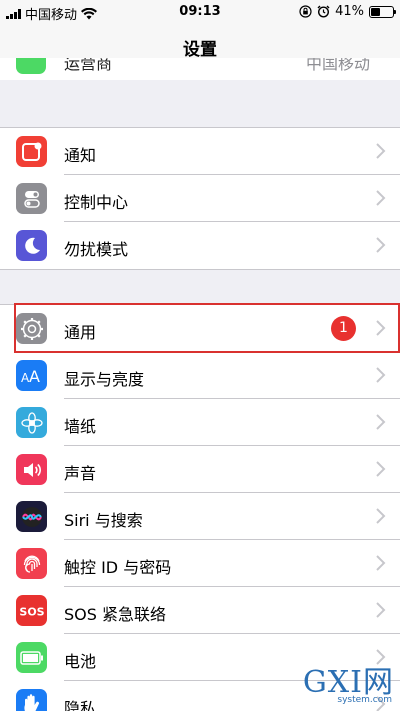 The height and width of the screenshot is (711, 400). What do you see at coordinates (200, 50) in the screenshot?
I see `page-title: 设置` at bounding box center [200, 50].